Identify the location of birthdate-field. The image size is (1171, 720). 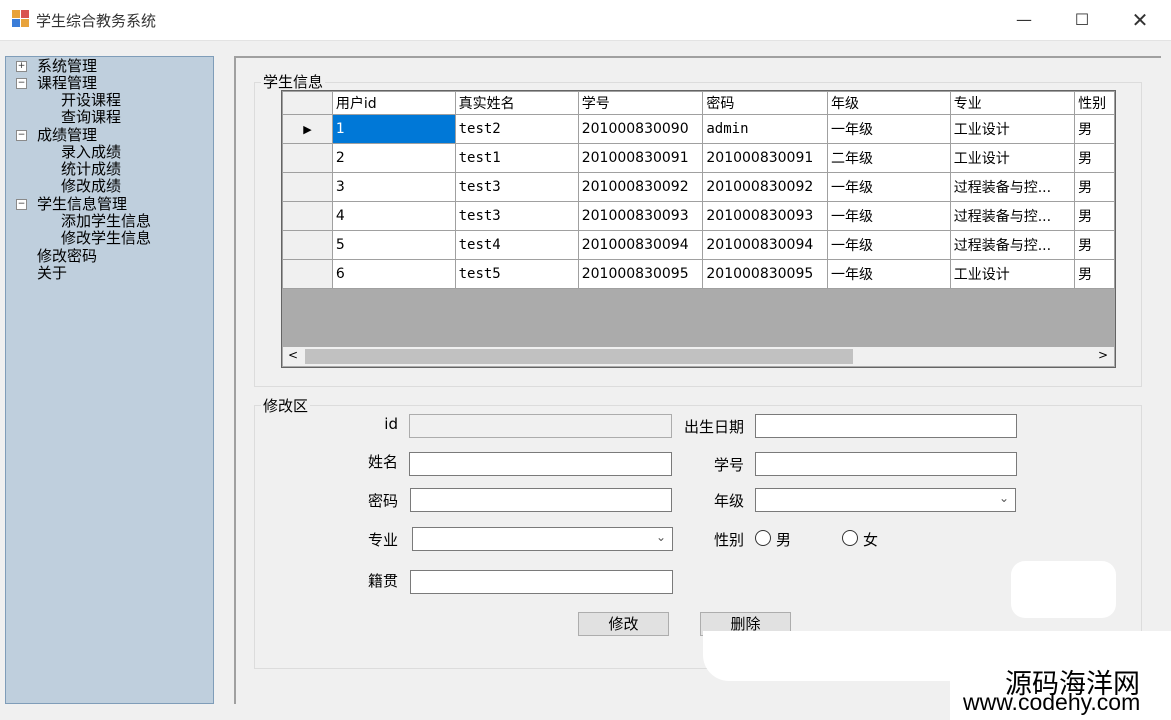
(886, 426).